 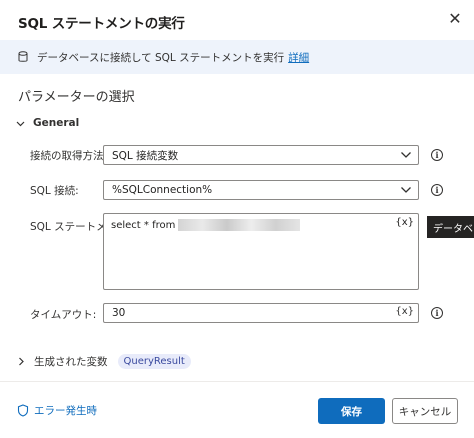 I want to click on info-banner: データベースに接続して SQL ステートメントを実行 詳細, so click(x=237, y=57).